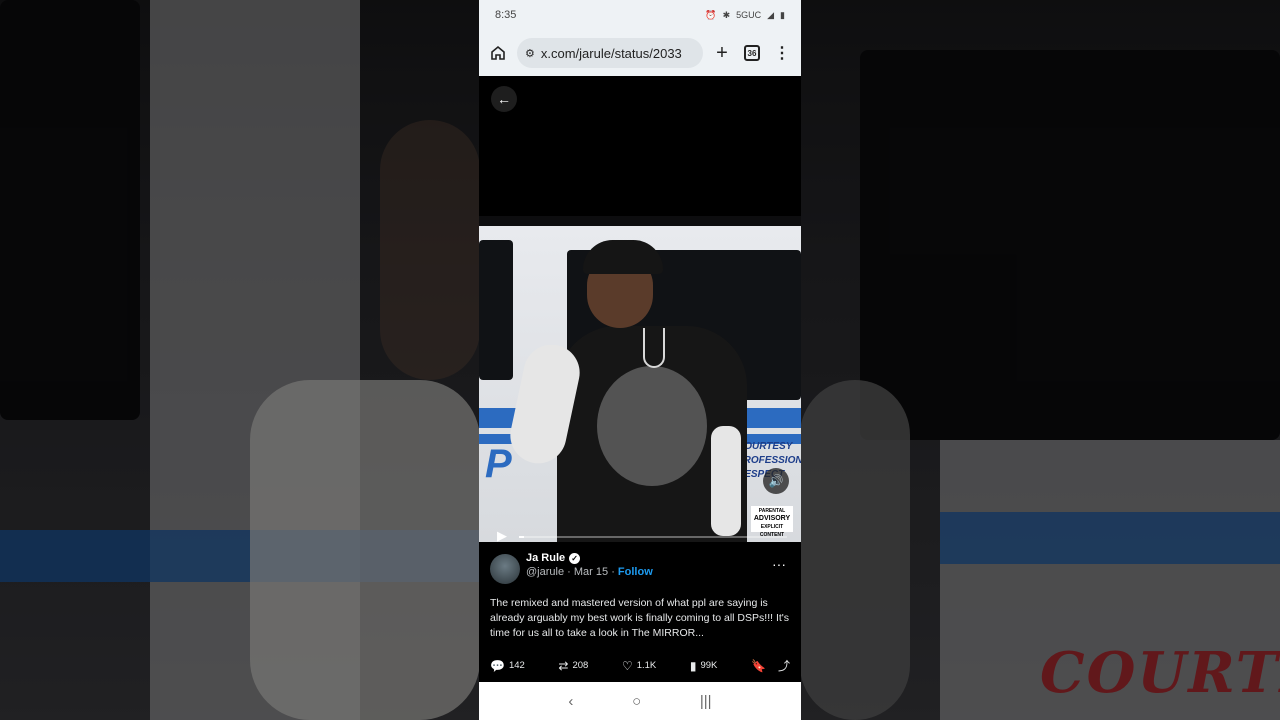 The image size is (1280, 720). What do you see at coordinates (635, 572) in the screenshot?
I see `follow-button: Follow` at bounding box center [635, 572].